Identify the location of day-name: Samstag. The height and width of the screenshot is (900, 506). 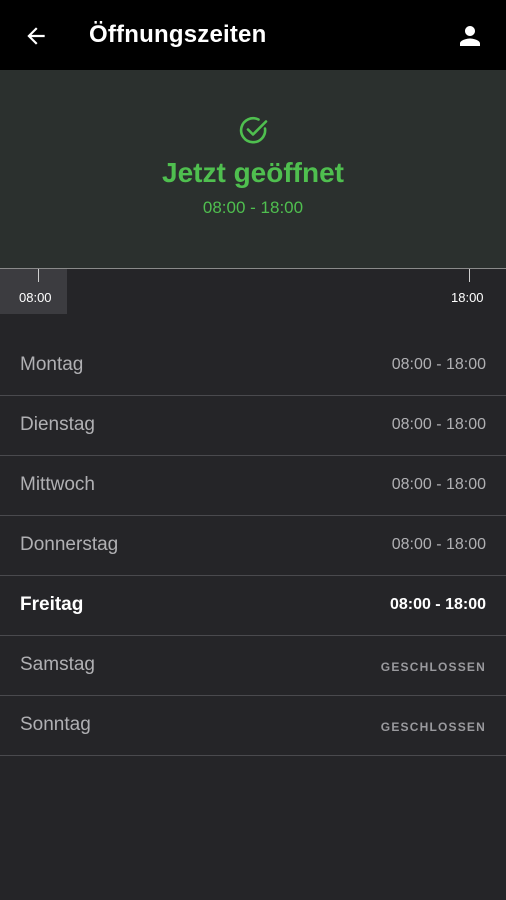
(57, 664).